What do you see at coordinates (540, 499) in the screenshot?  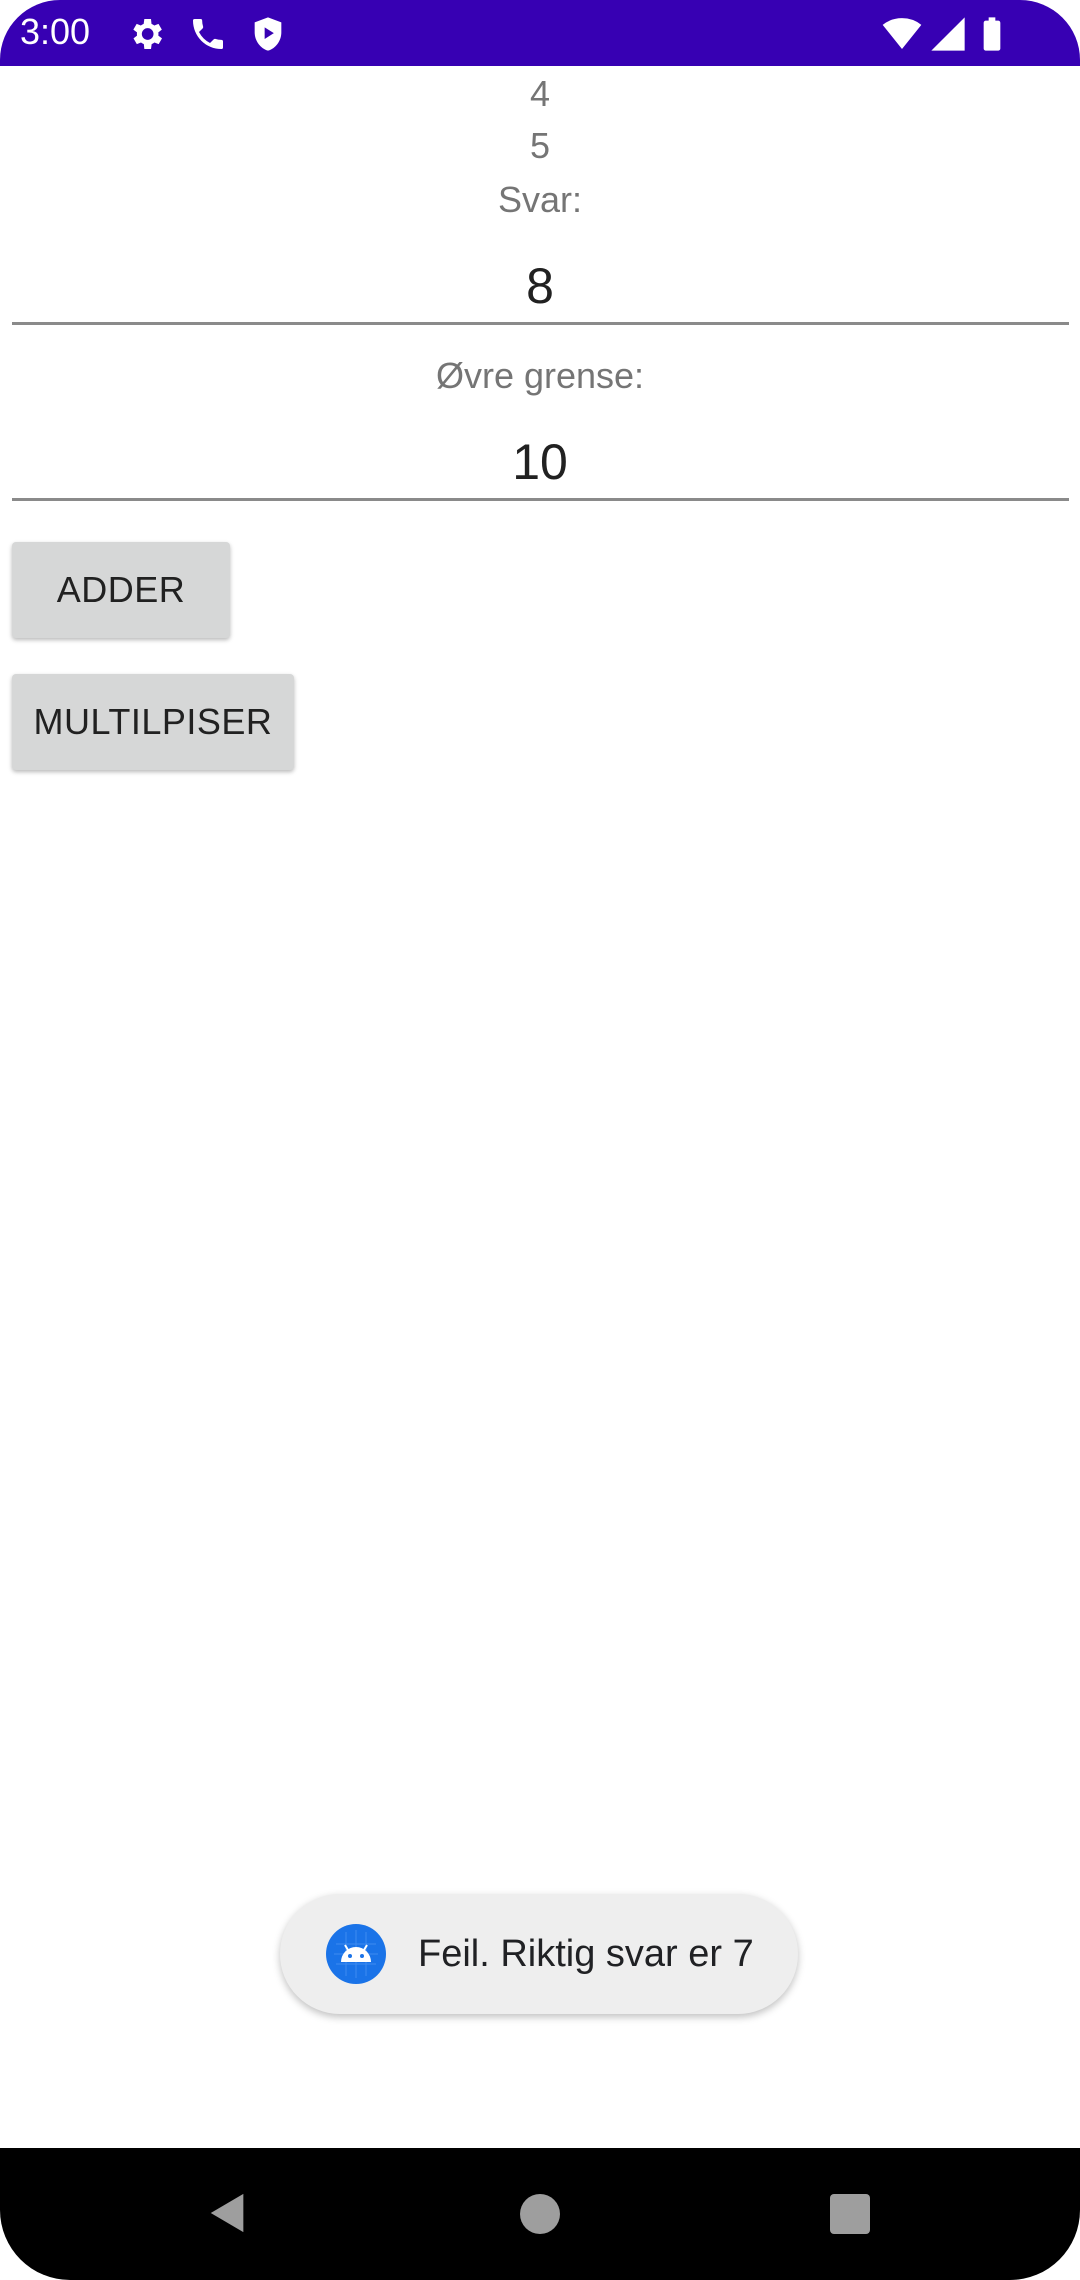 I see `upper-limit-input-underline` at bounding box center [540, 499].